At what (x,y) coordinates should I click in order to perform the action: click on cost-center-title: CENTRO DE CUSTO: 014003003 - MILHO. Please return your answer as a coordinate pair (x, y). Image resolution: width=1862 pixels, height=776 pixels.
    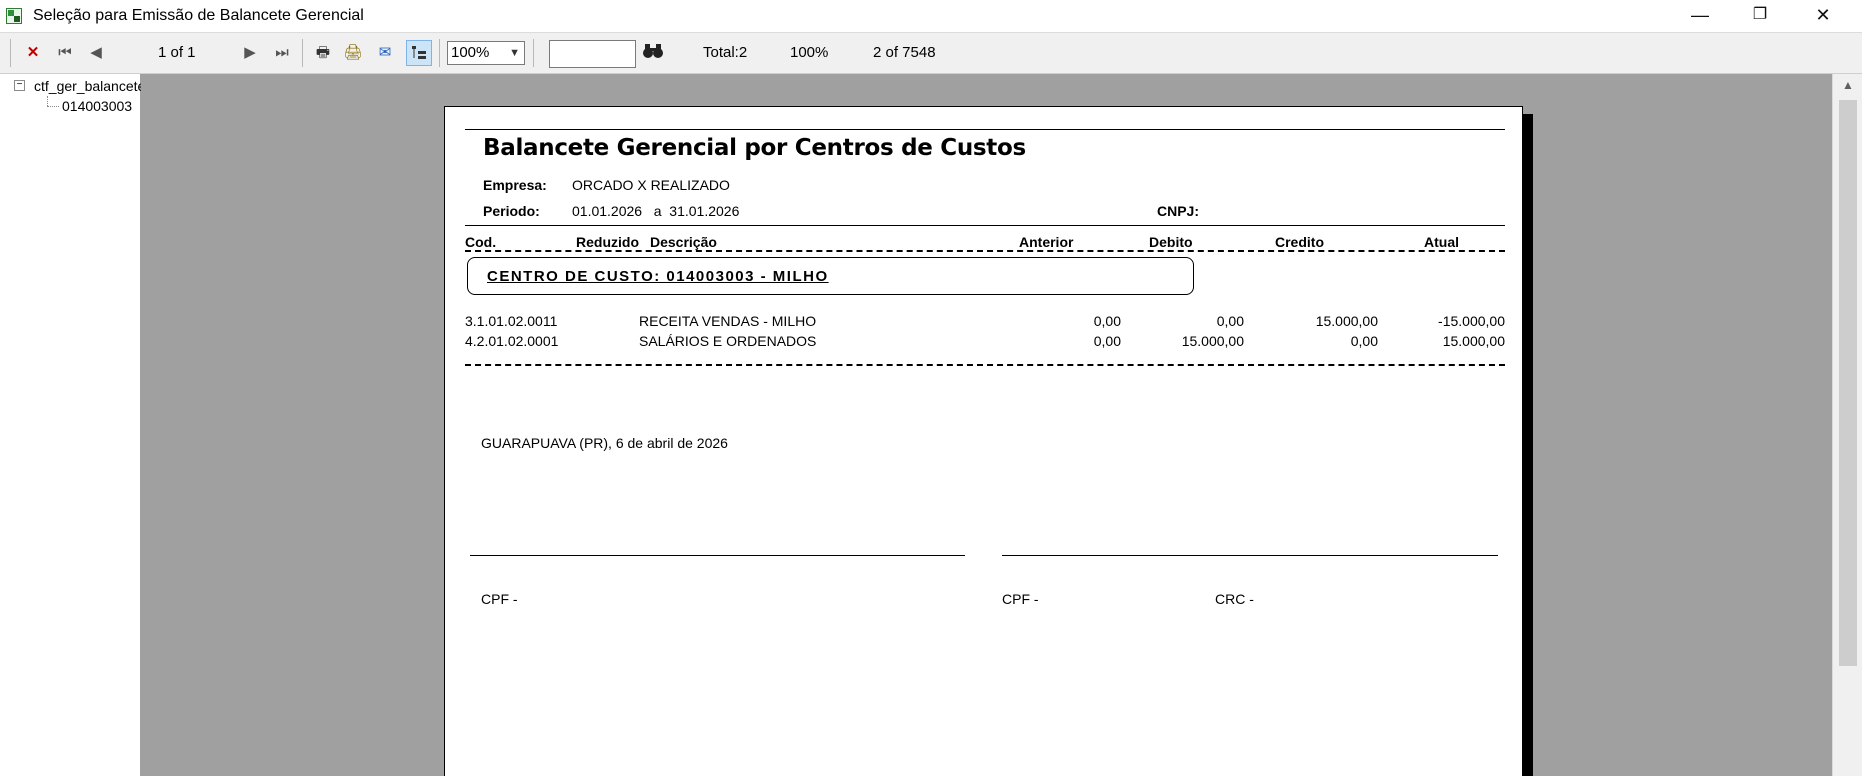
    Looking at the image, I should click on (658, 276).